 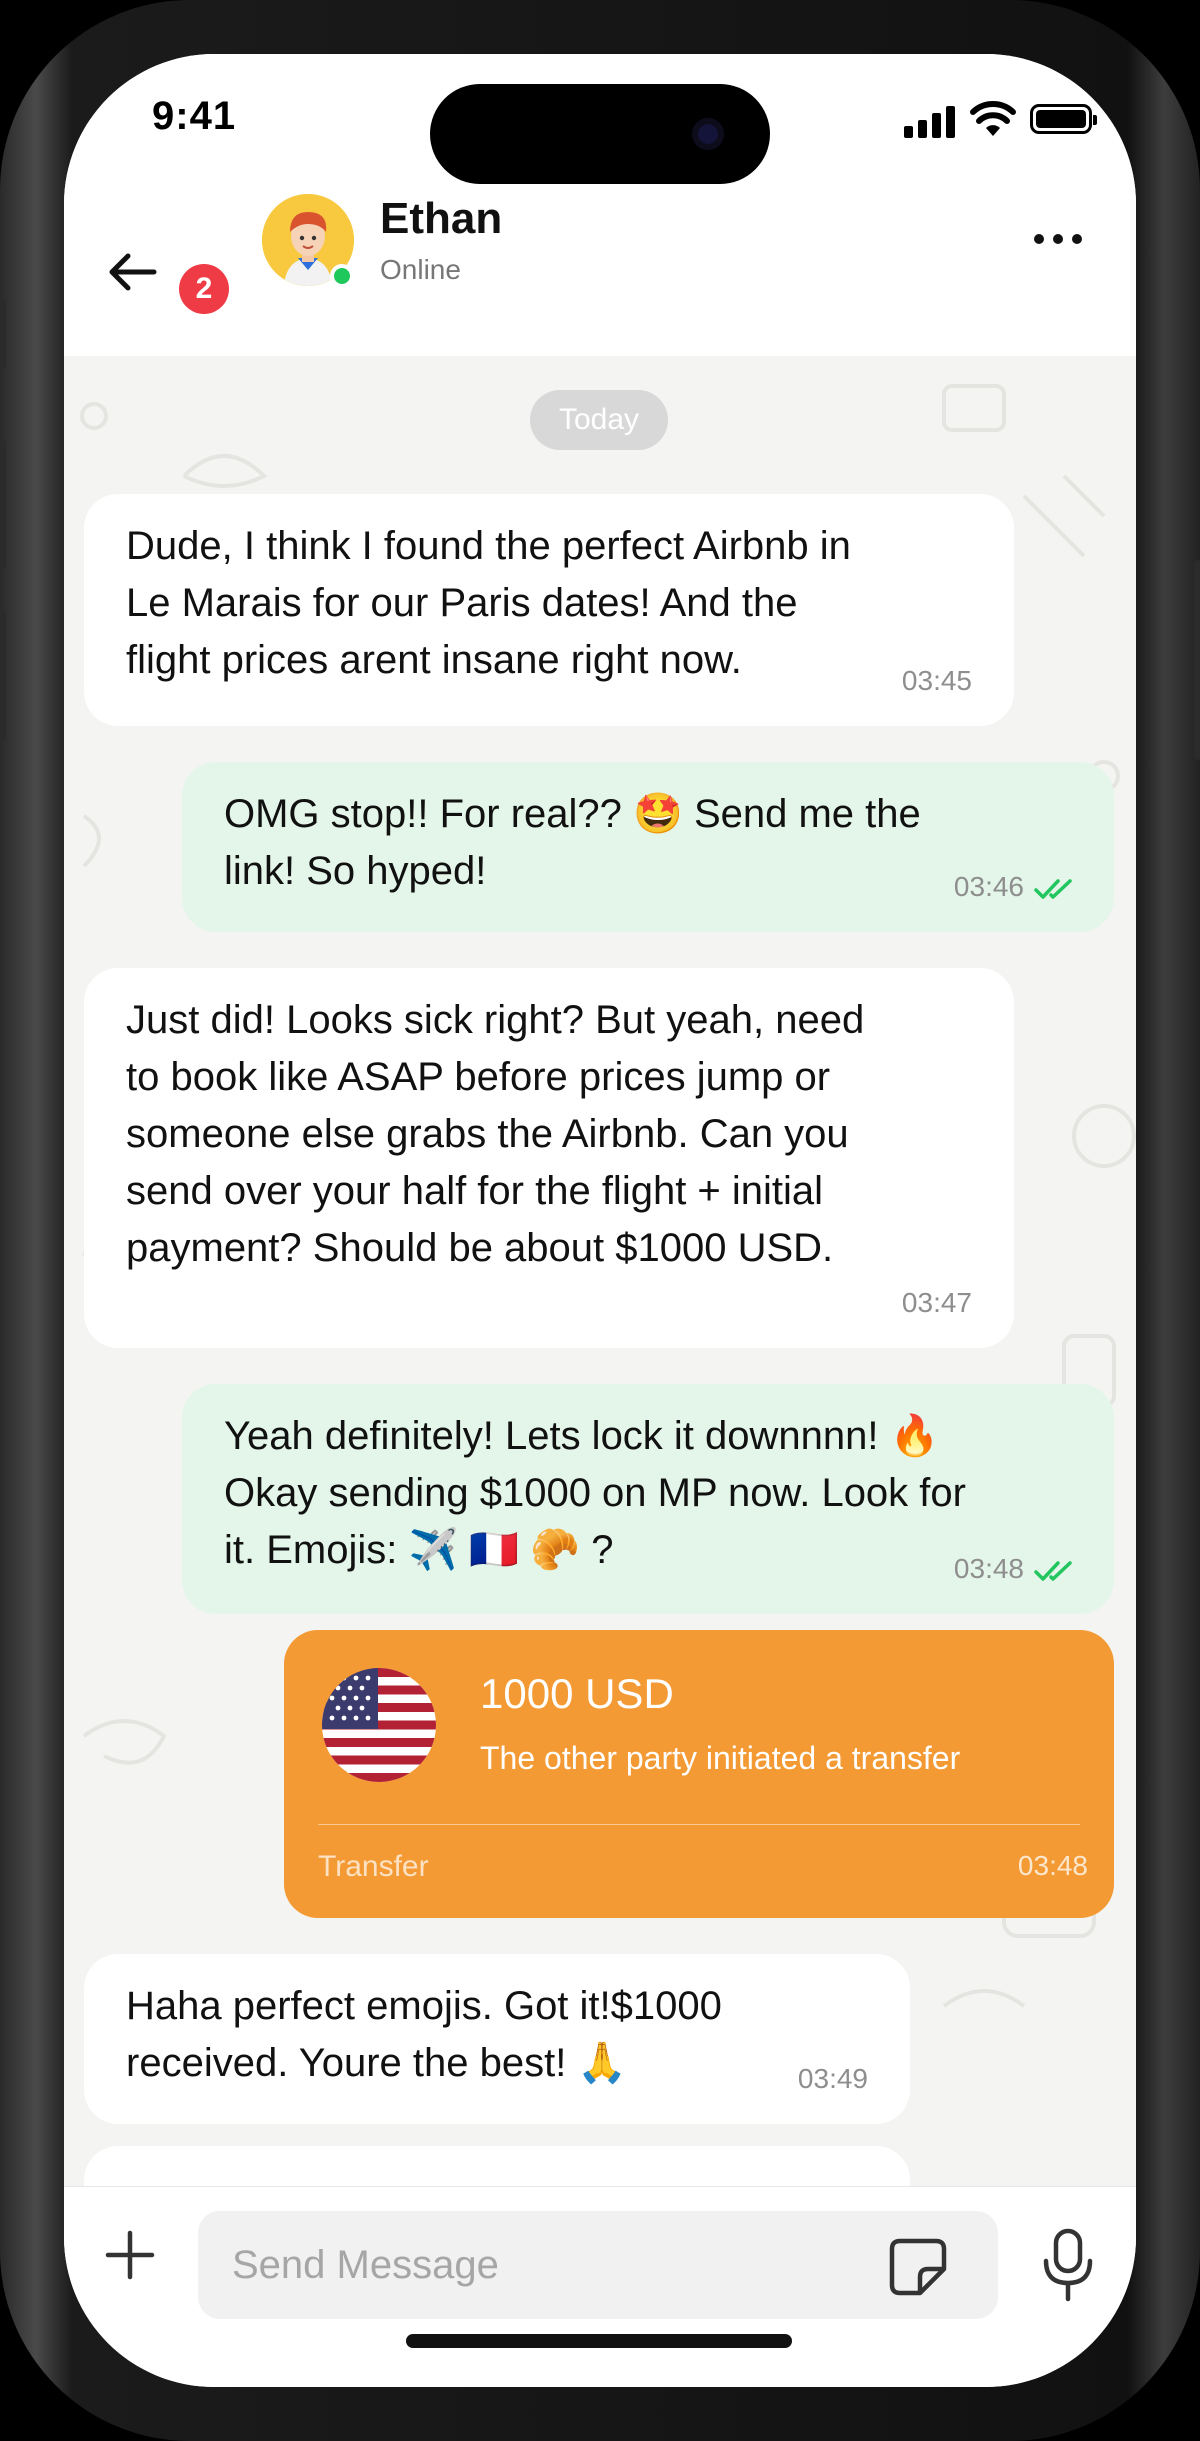 I want to click on transfer-divider, so click(x=699, y=1824).